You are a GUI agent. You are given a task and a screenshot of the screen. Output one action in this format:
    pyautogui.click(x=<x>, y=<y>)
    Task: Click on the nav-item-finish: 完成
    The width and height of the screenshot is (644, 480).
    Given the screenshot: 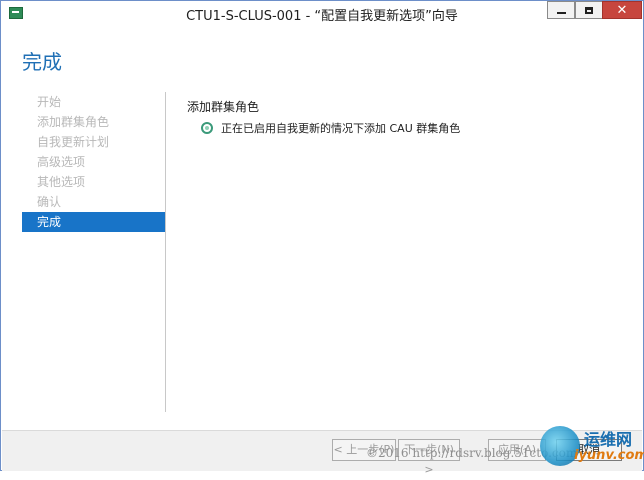 What is the action you would take?
    pyautogui.click(x=94, y=222)
    